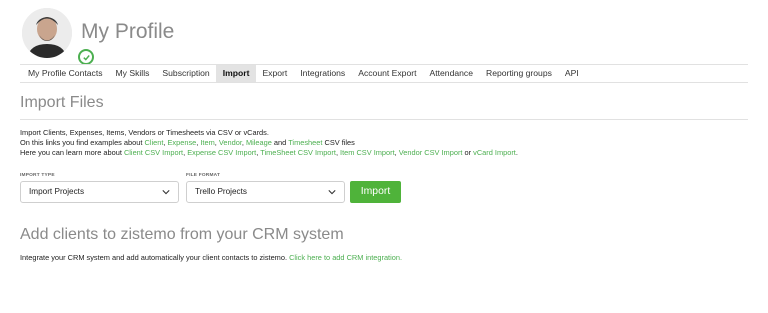 This screenshot has height=313, width=768. What do you see at coordinates (221, 152) in the screenshot?
I see `expense-csv-import-link: Expense CSV Import` at bounding box center [221, 152].